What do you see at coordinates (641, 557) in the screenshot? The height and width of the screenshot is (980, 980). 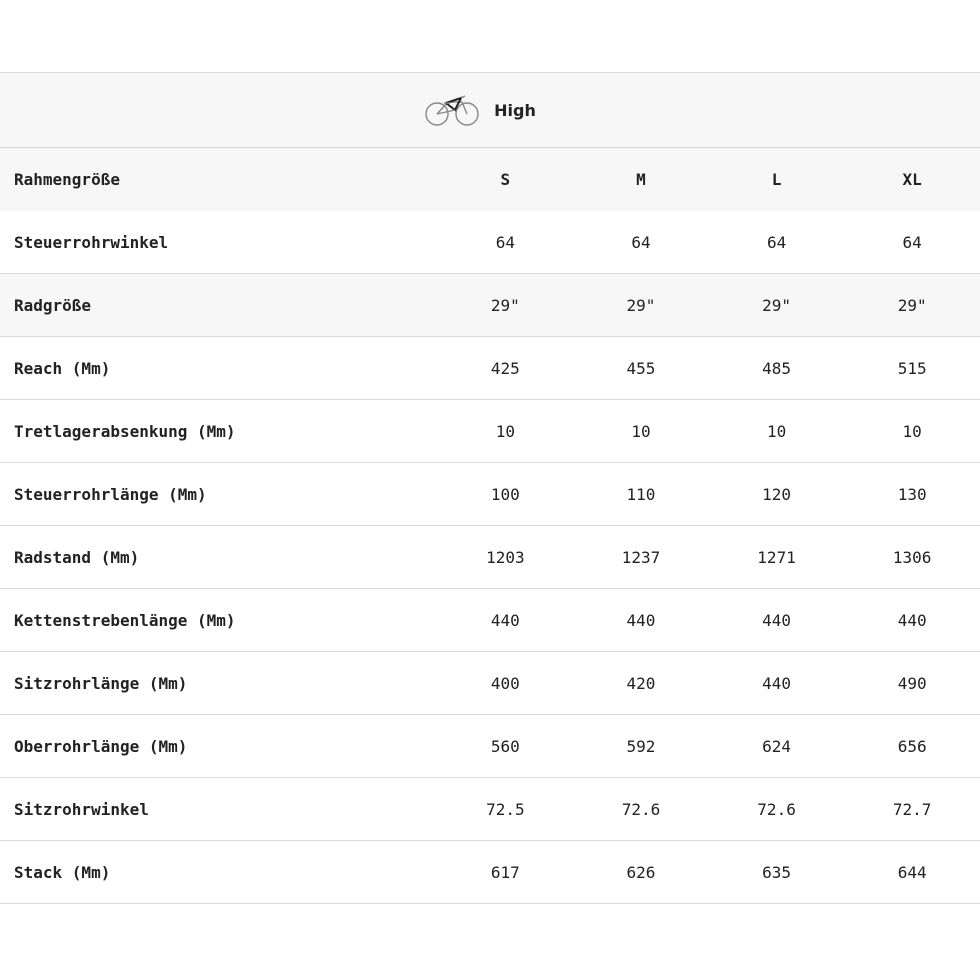 I see `value-cell: 1237` at bounding box center [641, 557].